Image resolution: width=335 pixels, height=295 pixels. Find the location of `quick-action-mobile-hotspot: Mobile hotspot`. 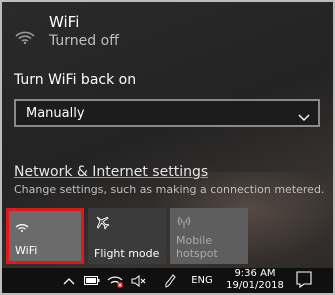

quick-action-mobile-hotspot: Mobile hotspot is located at coordinates (209, 236).